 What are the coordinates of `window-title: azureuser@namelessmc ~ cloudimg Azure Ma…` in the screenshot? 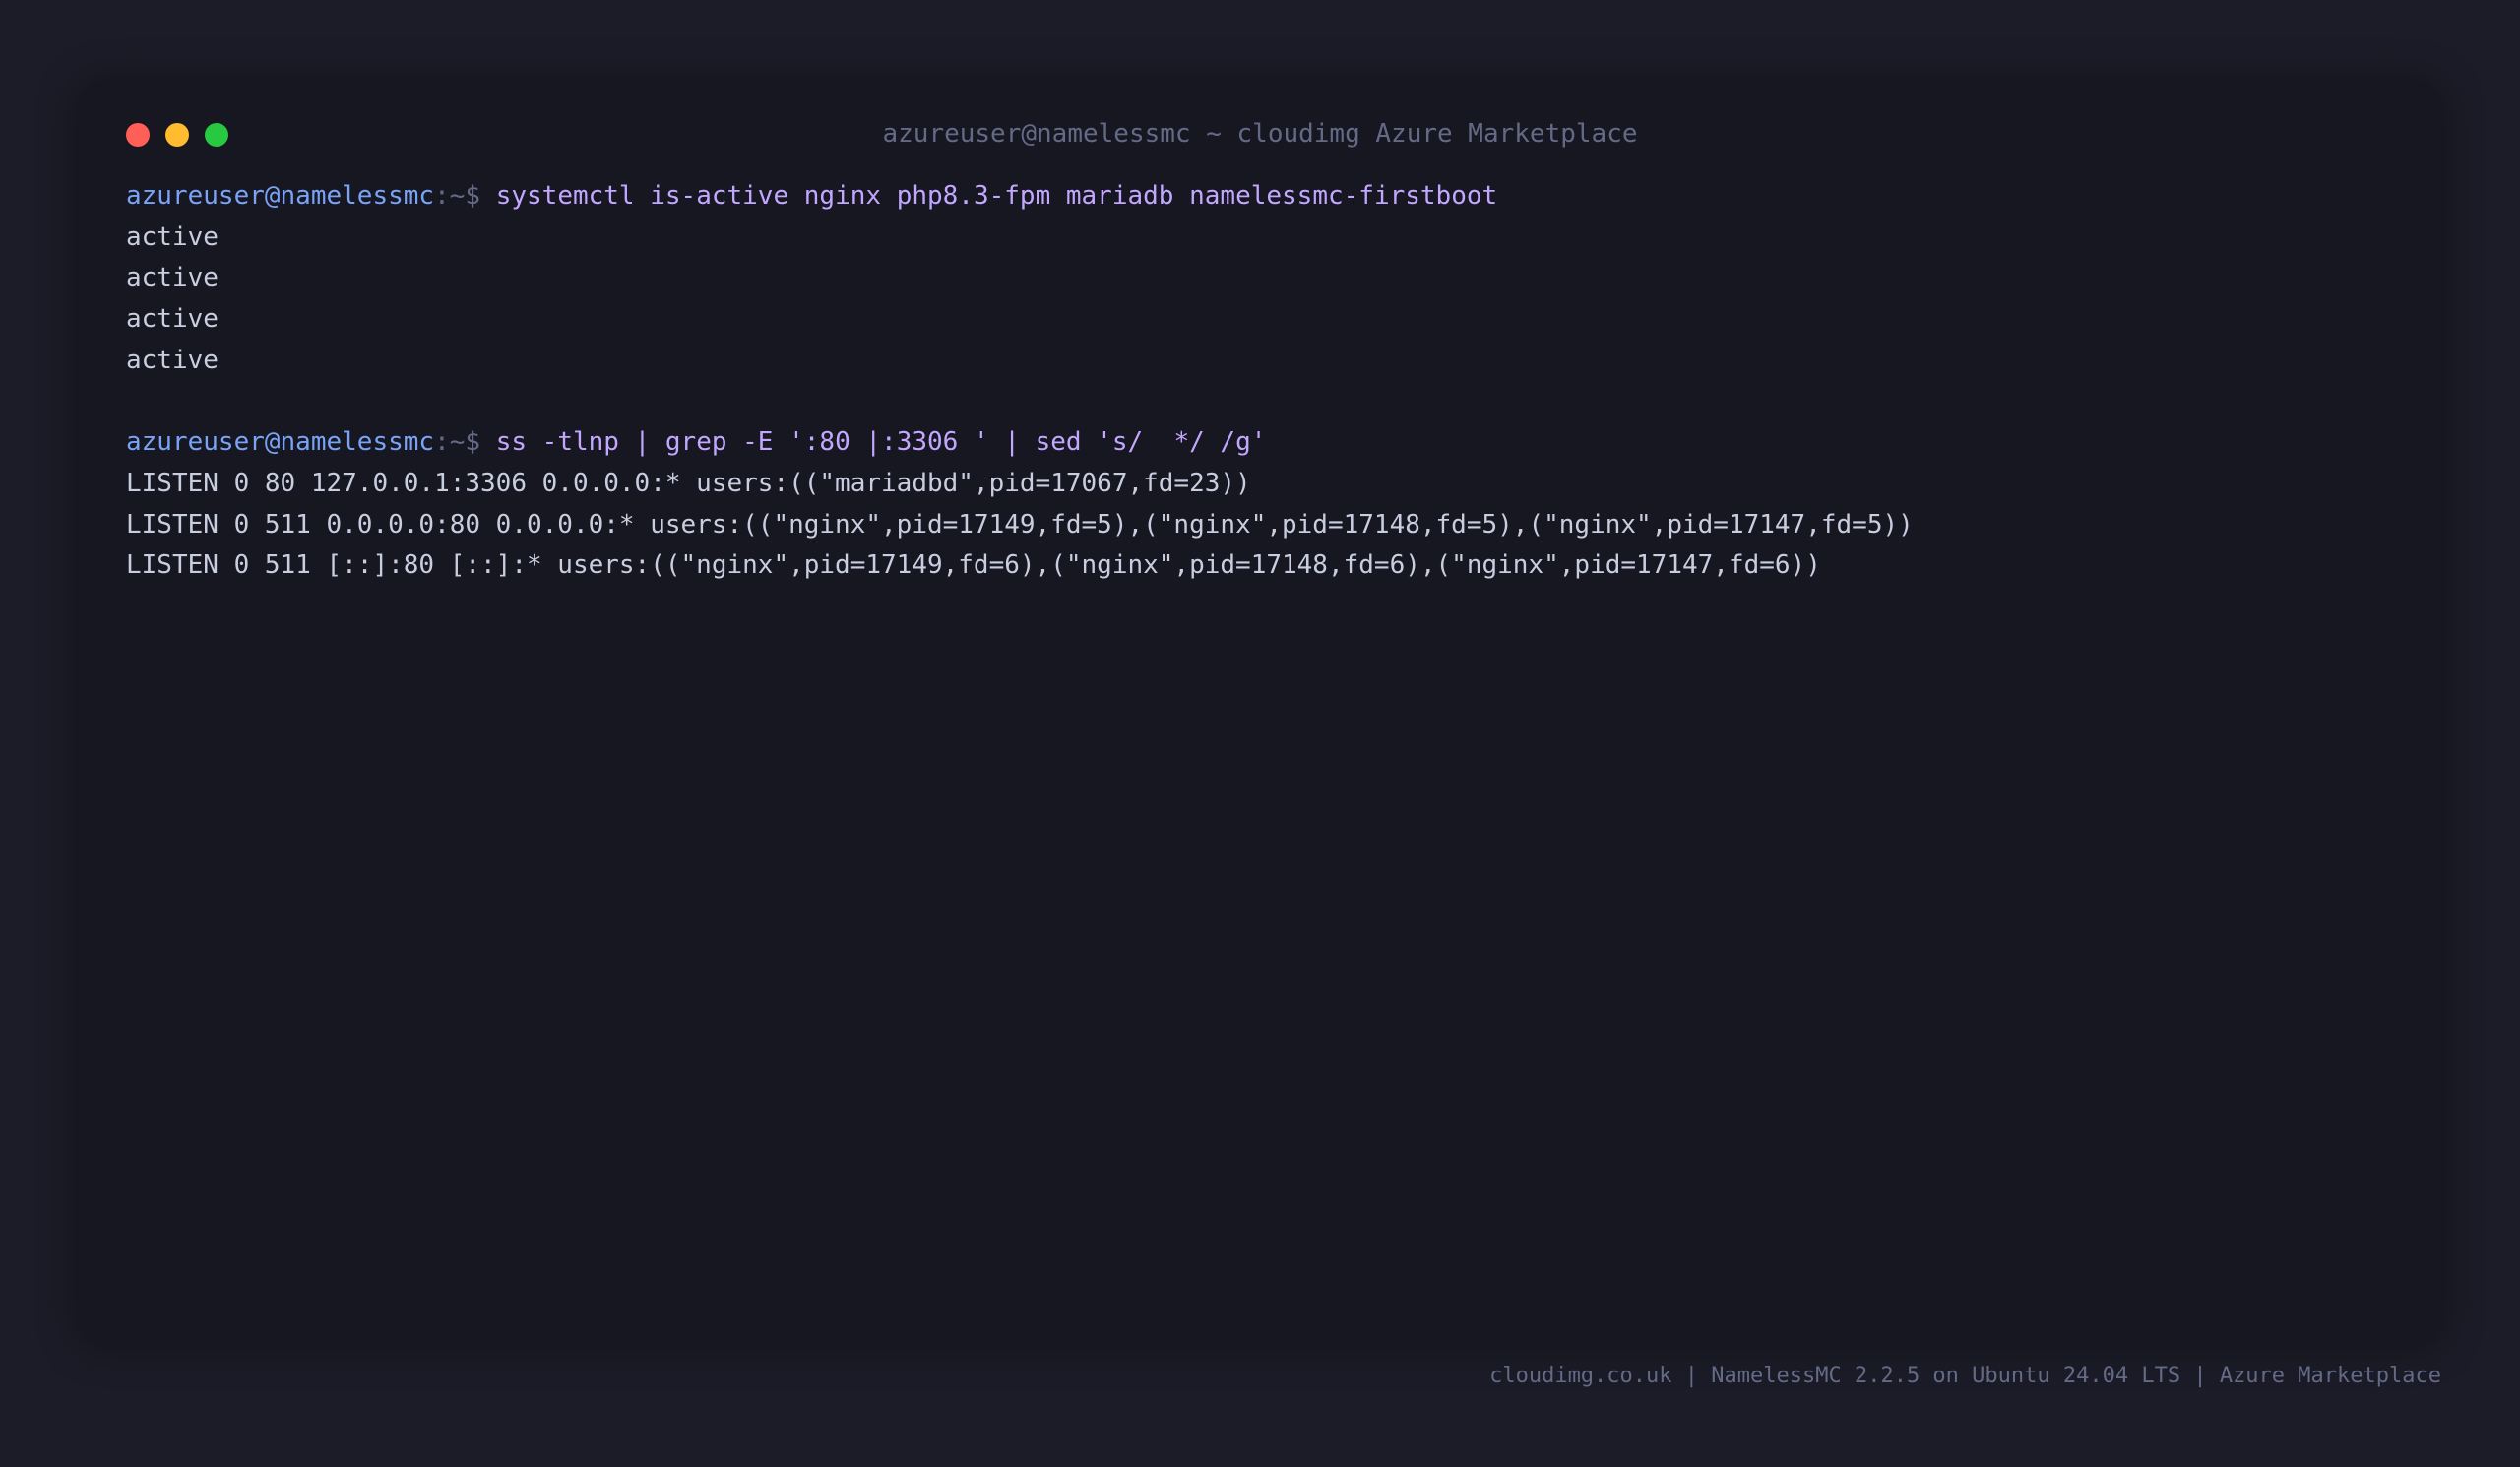 It's located at (1260, 134).